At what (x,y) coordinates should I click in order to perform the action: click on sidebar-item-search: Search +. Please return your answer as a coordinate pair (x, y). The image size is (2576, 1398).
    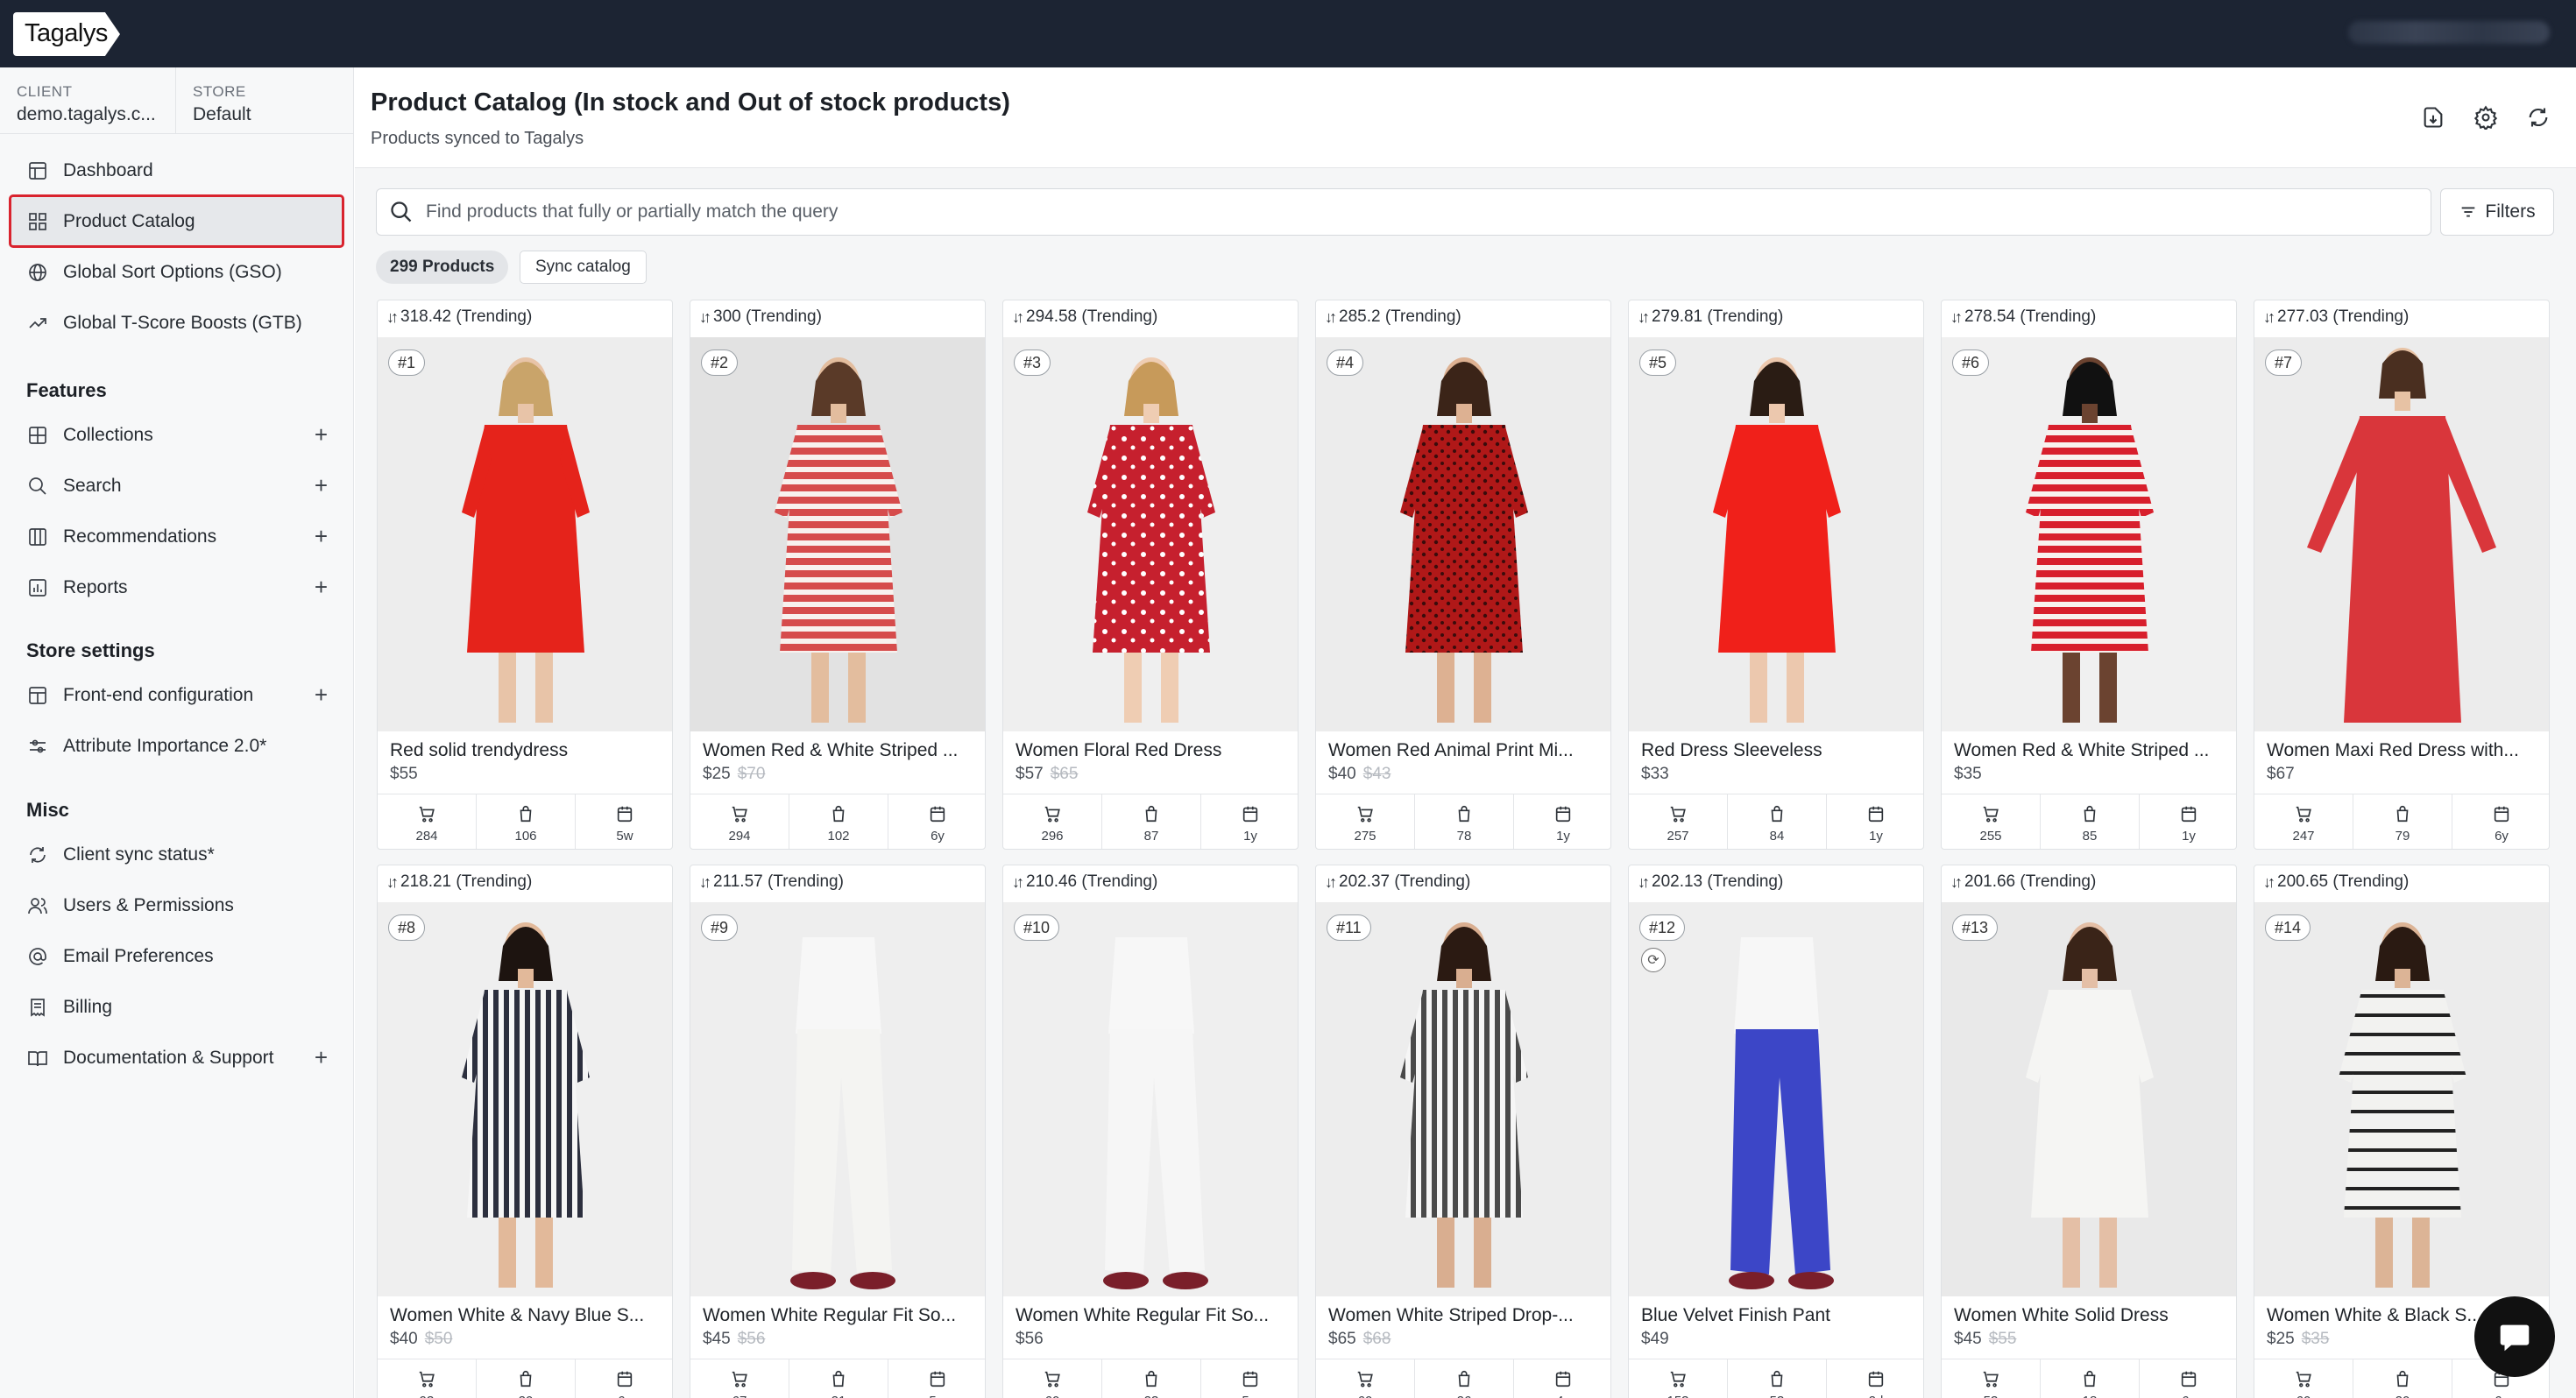
    Looking at the image, I should click on (176, 486).